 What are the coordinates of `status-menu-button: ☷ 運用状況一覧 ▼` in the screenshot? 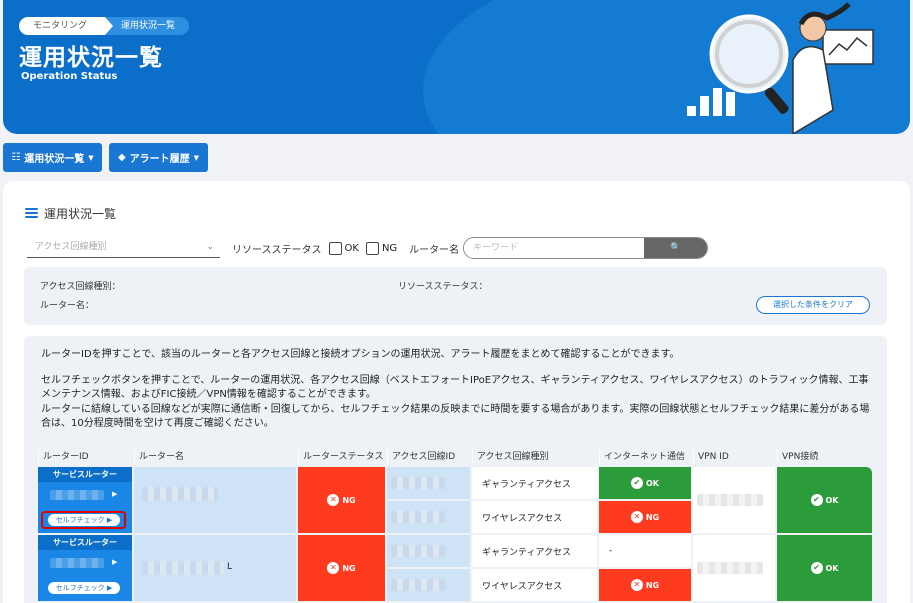 It's located at (52, 157).